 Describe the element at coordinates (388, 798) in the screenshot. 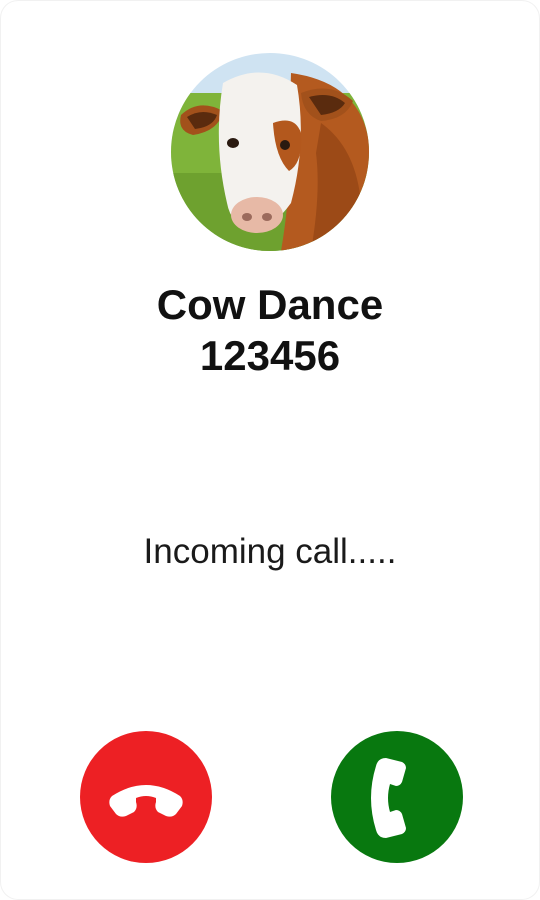

I see `phone-answer-icon` at that location.